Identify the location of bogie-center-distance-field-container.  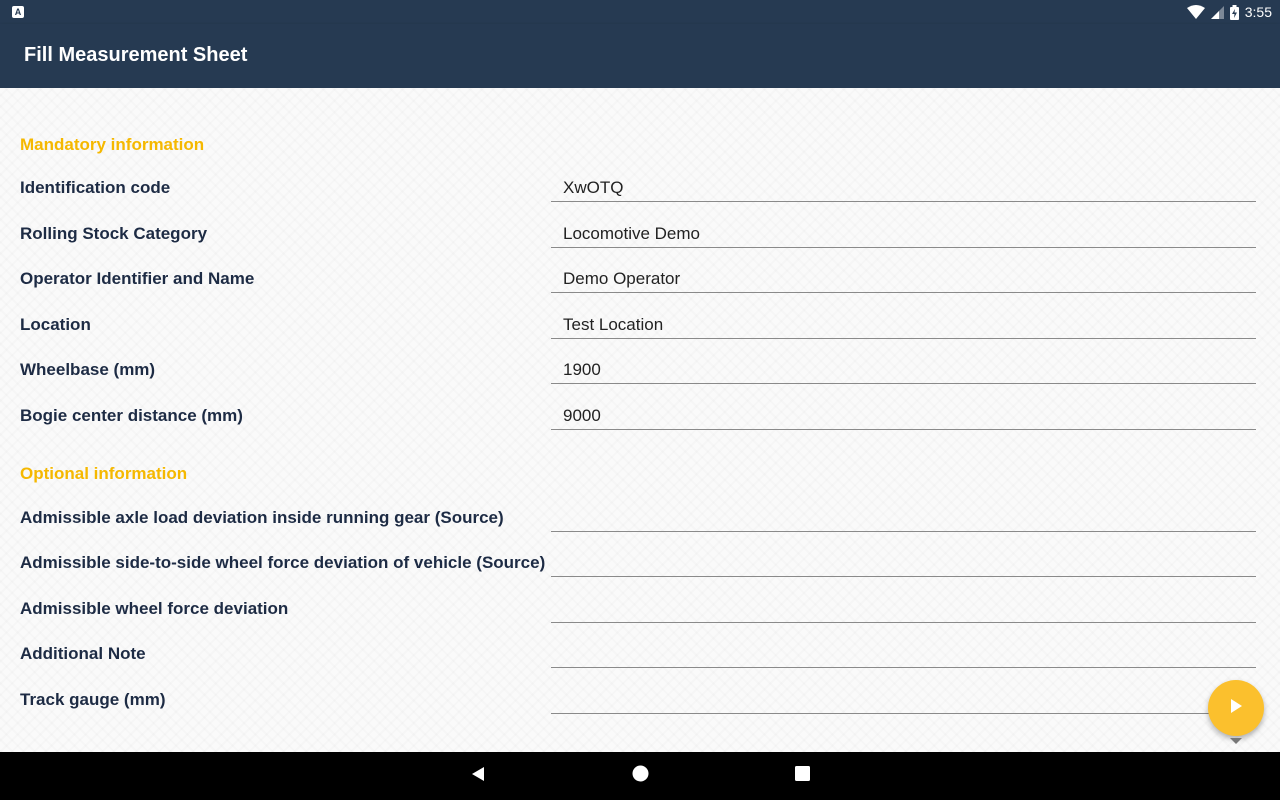
(903, 417).